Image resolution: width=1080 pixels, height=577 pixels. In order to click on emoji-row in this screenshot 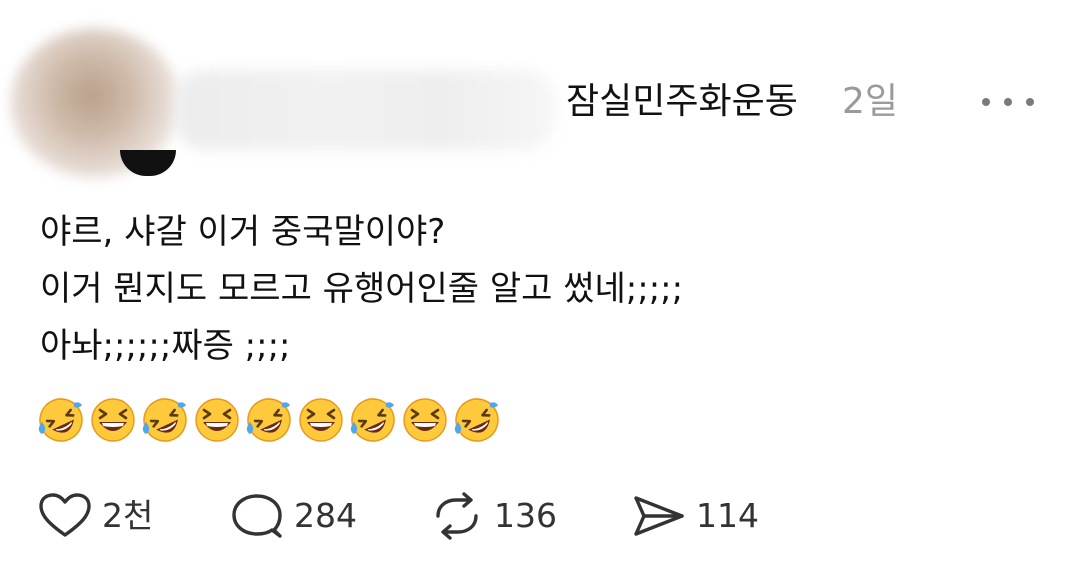, I will do `click(269, 420)`.